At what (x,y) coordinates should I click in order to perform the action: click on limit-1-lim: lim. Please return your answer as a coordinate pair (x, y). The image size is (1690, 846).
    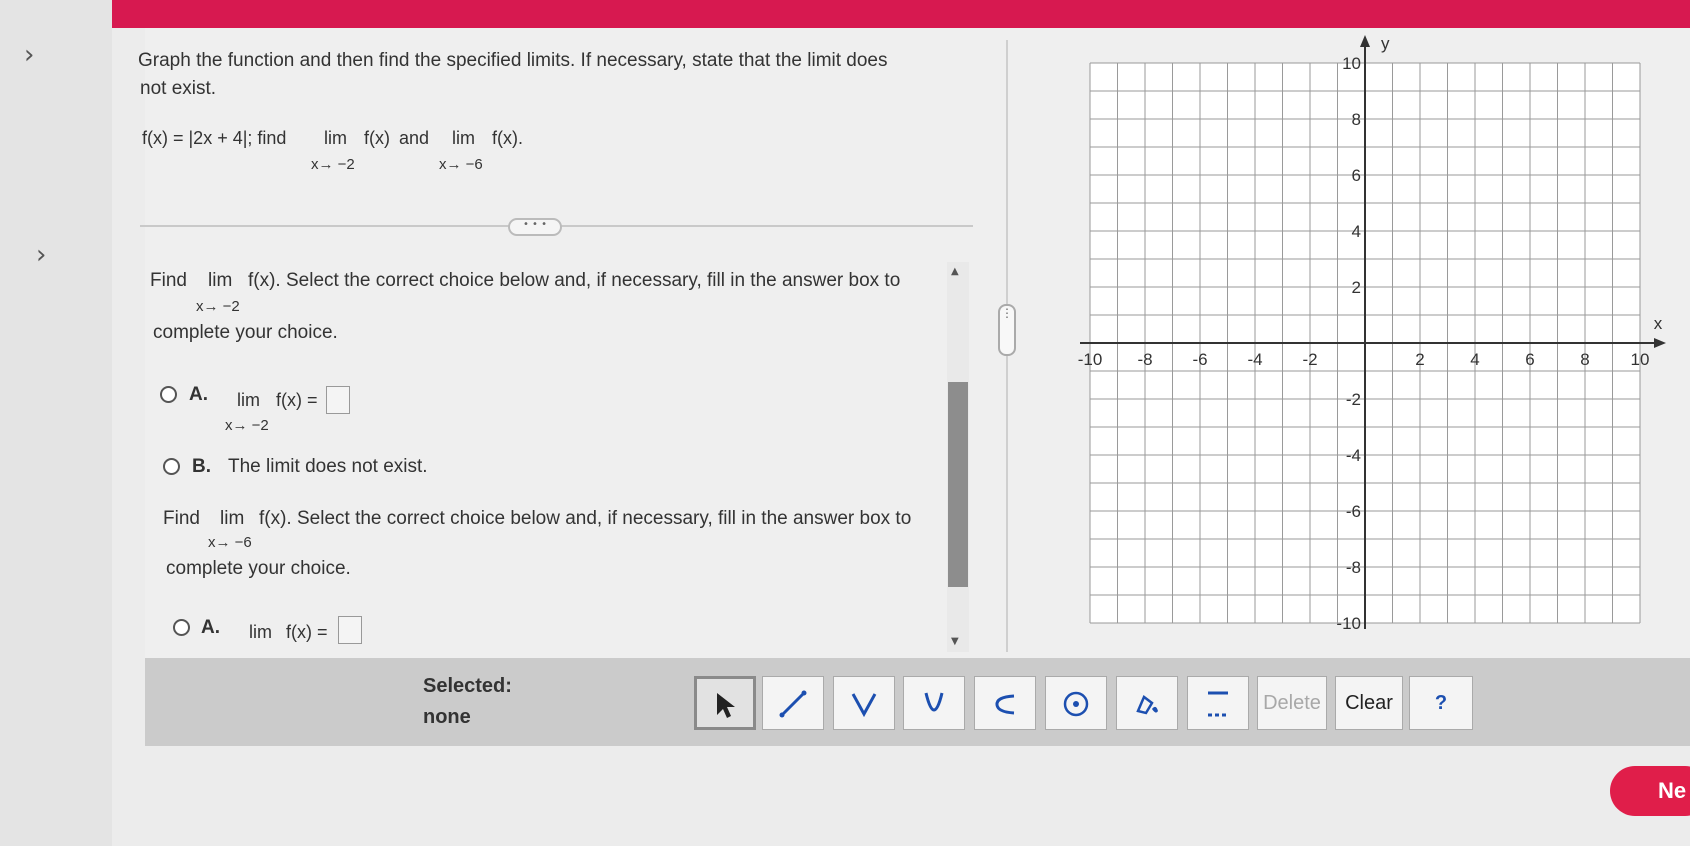
    Looking at the image, I should click on (335, 138).